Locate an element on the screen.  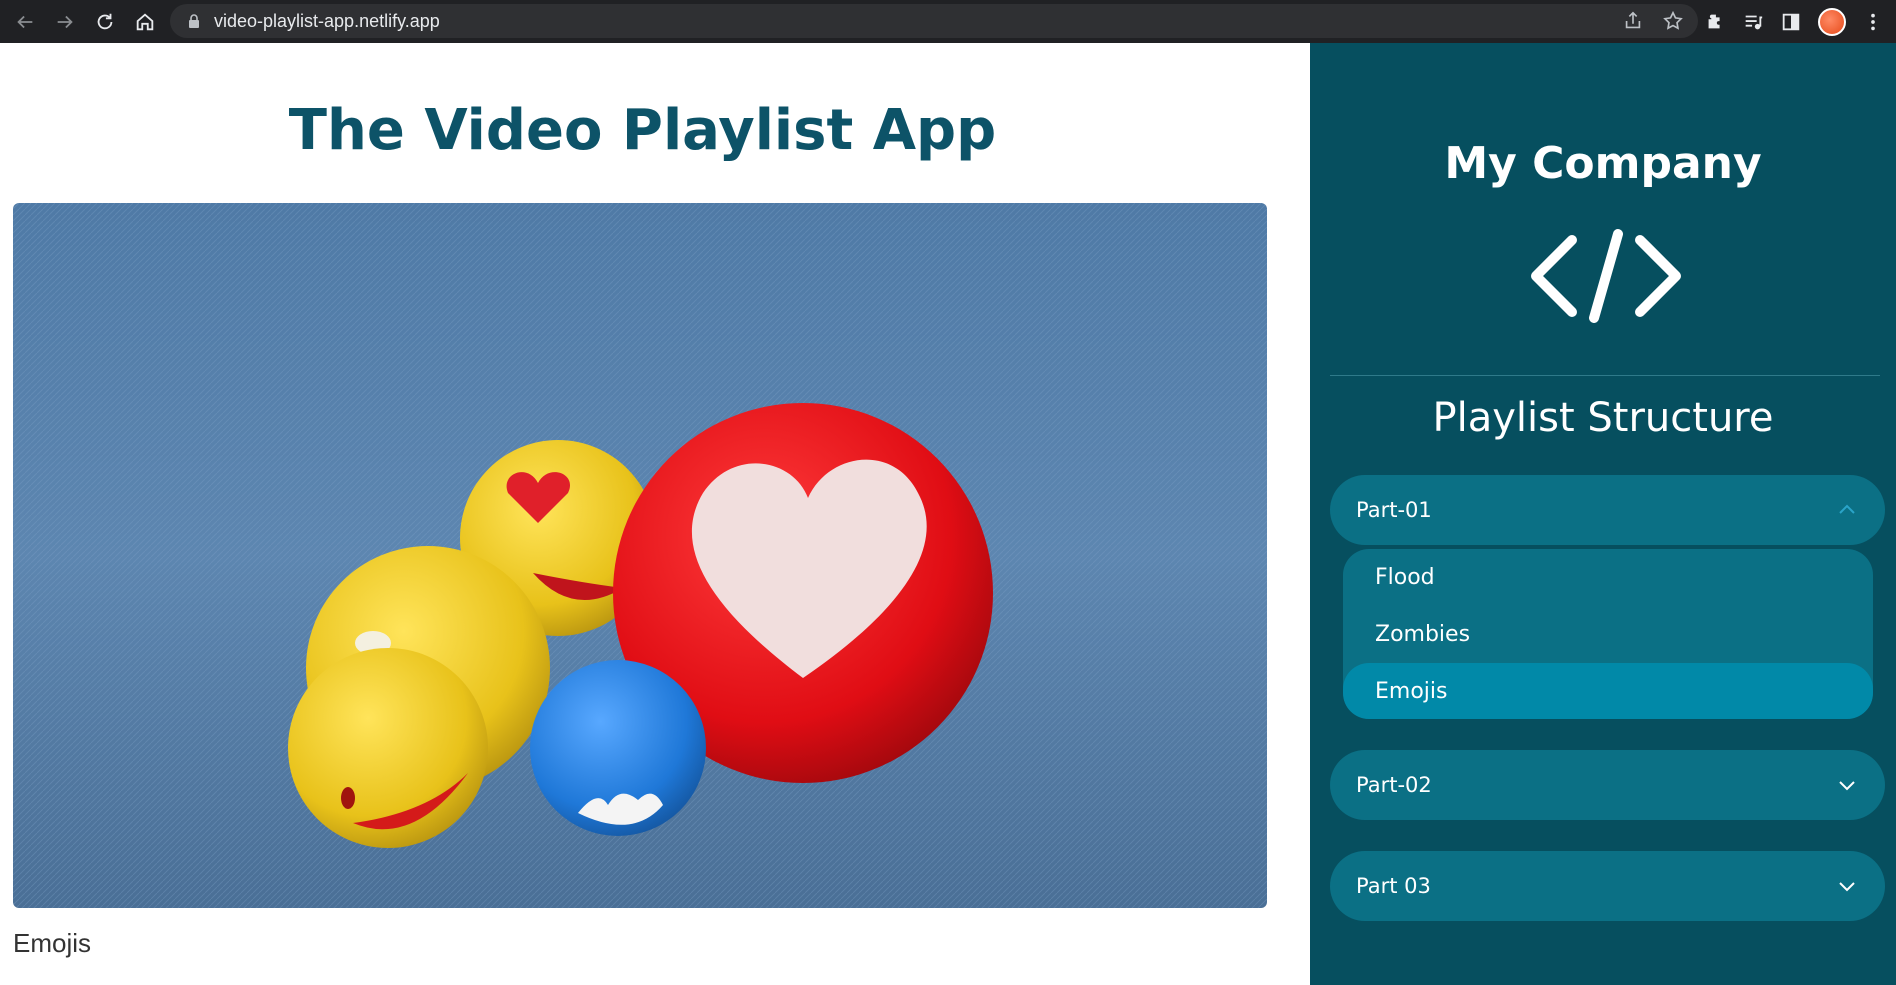
playlist-item-zombies: Zombies is located at coordinates (1608, 634).